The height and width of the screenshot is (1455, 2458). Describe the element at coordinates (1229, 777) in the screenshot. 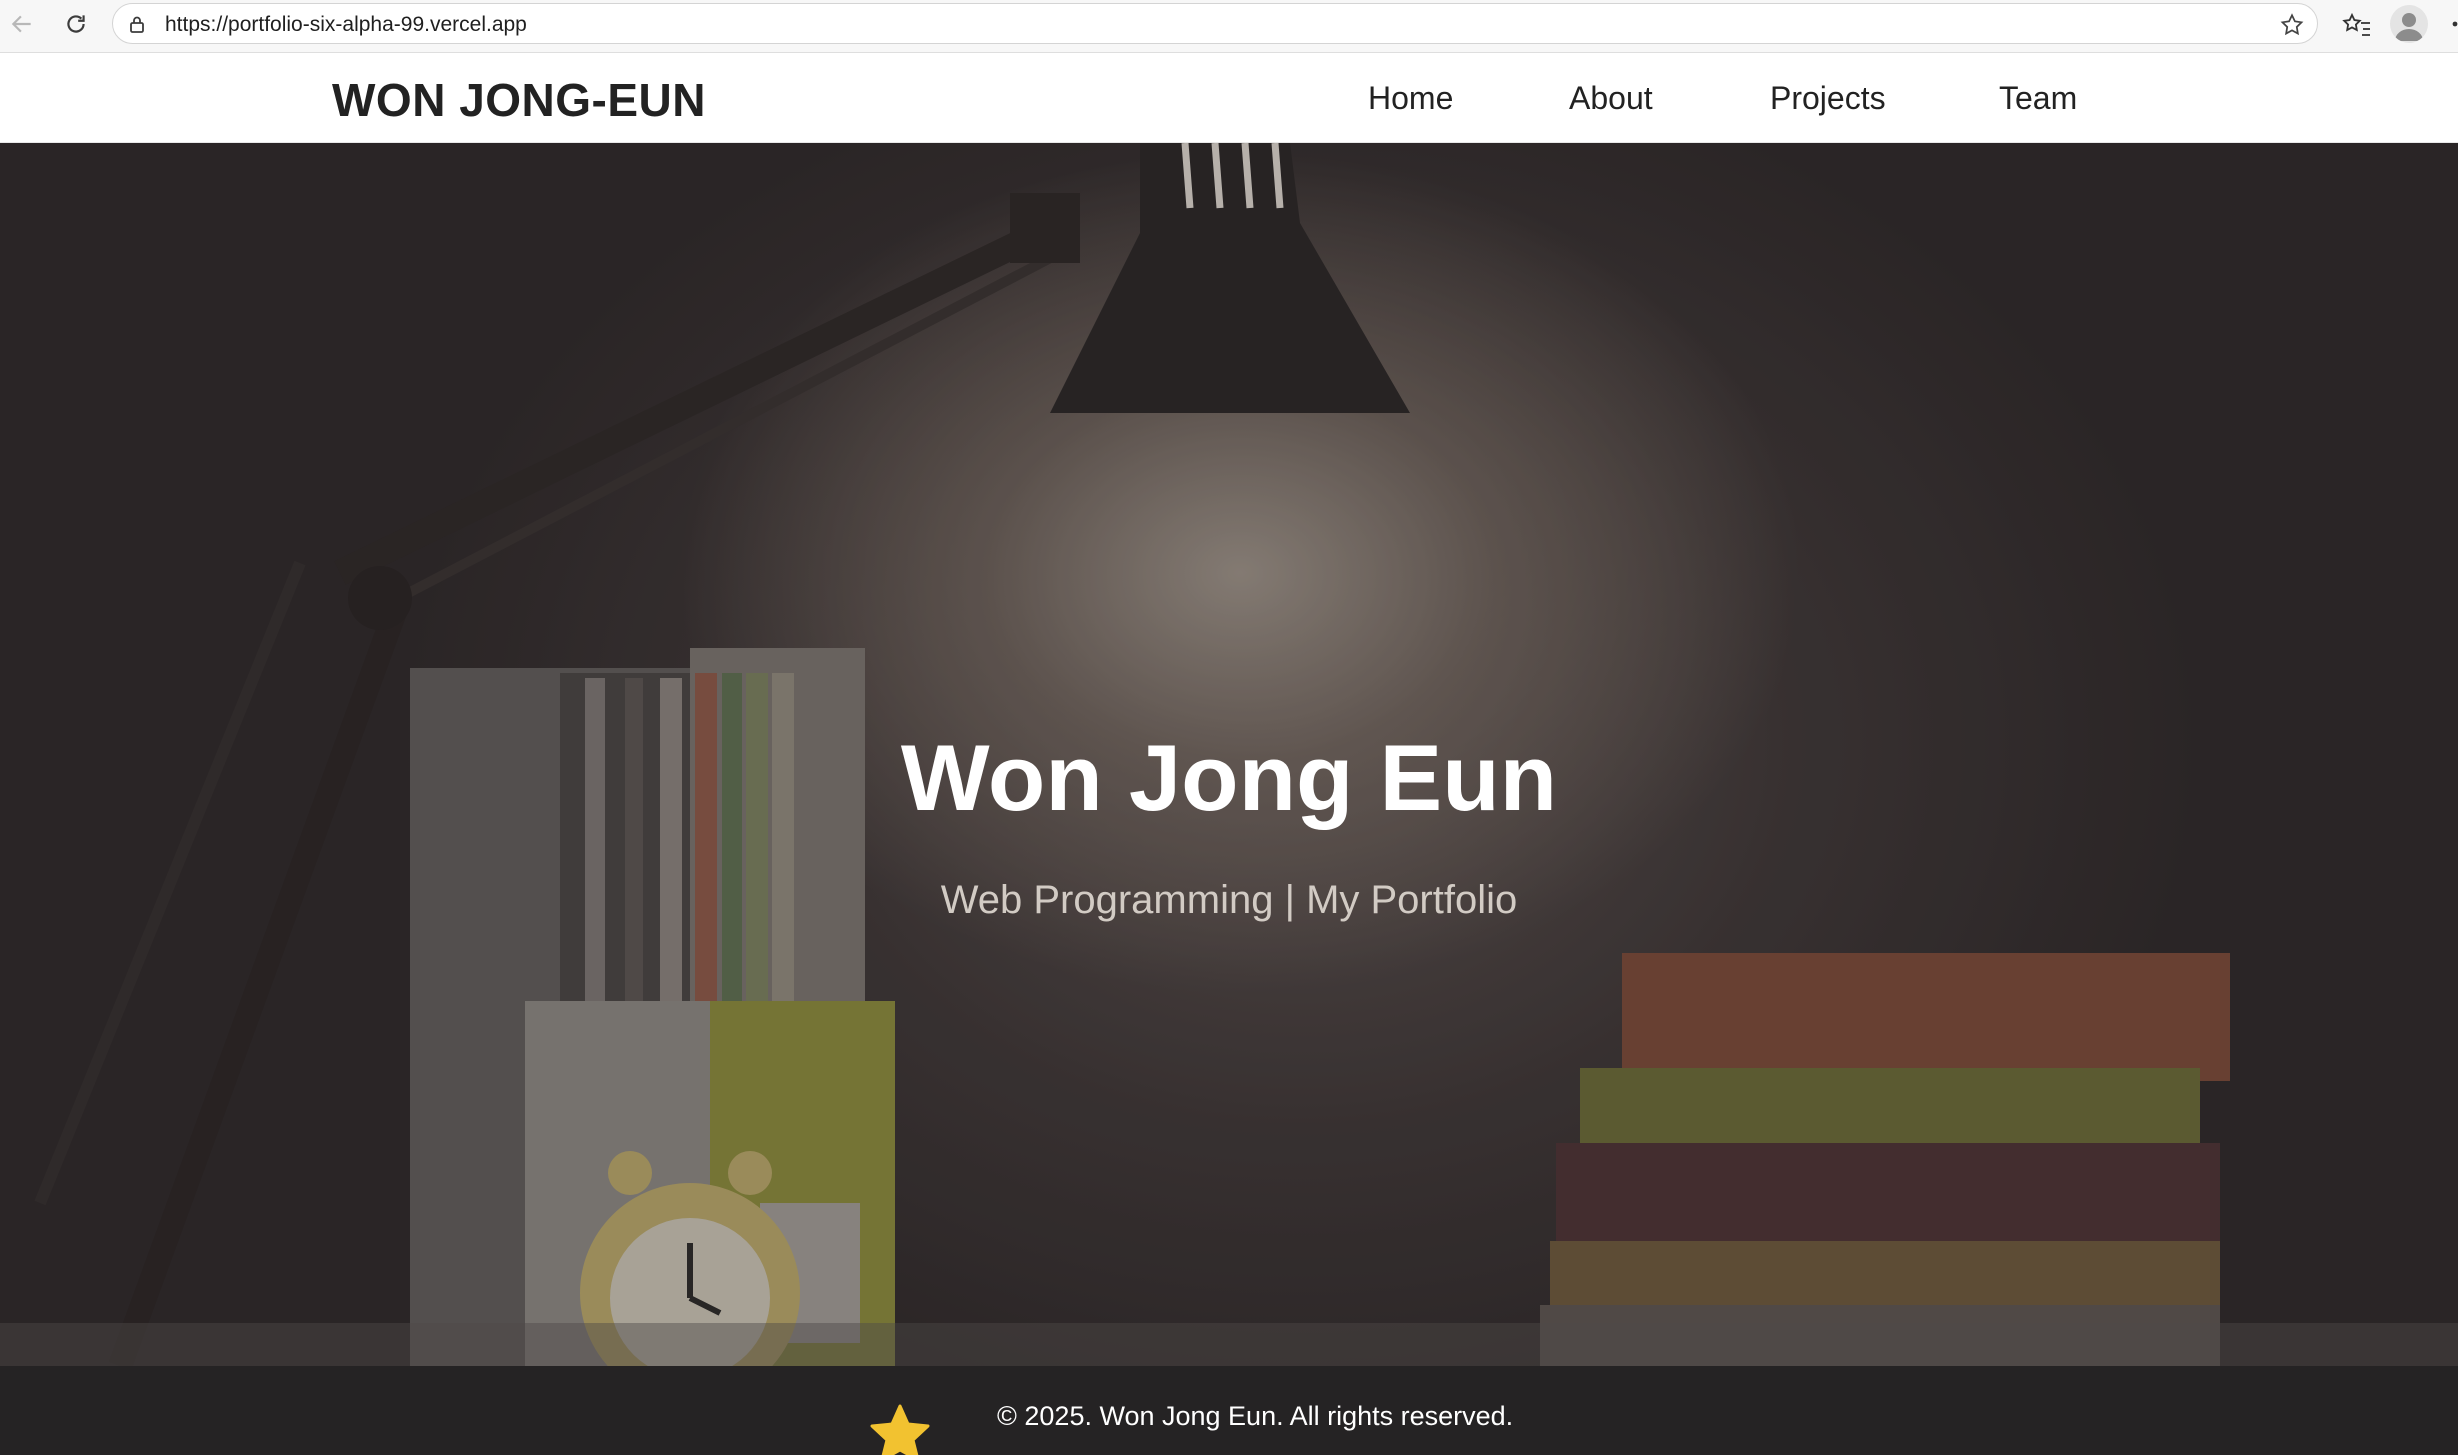

I see `hero-title: Won Jong Eun` at that location.